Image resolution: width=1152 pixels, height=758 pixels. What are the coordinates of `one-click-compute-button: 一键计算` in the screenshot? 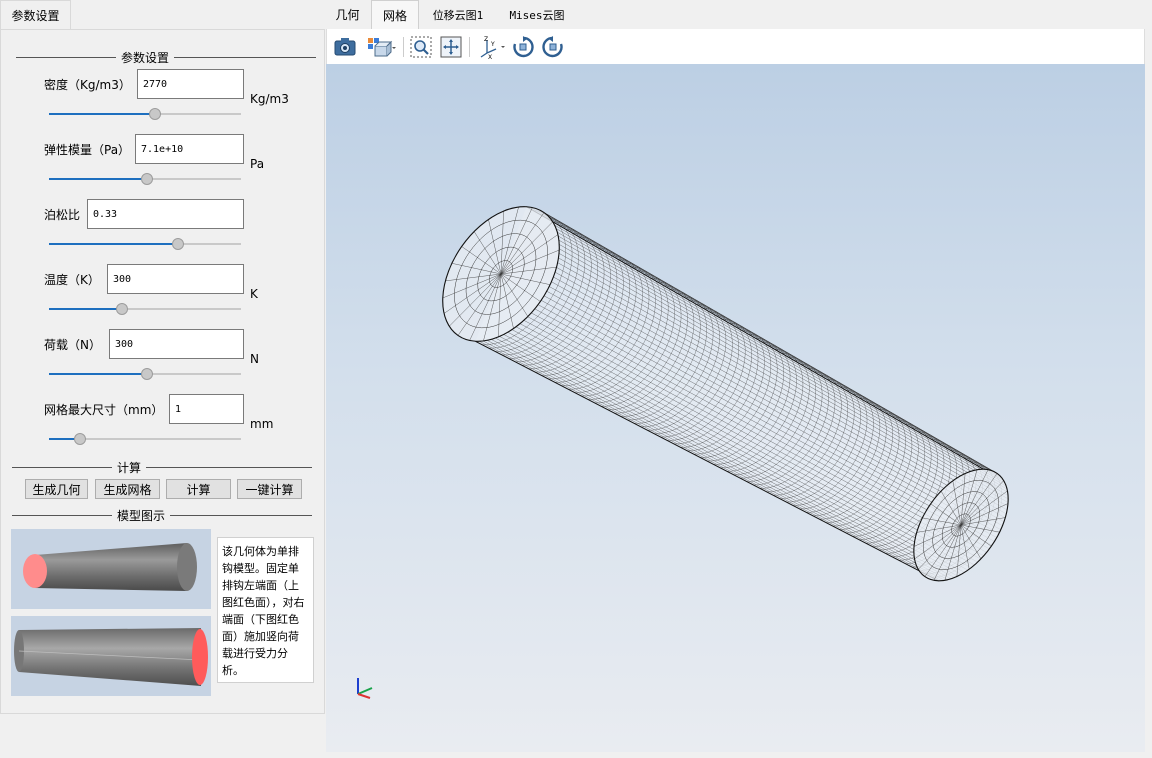 It's located at (269, 489).